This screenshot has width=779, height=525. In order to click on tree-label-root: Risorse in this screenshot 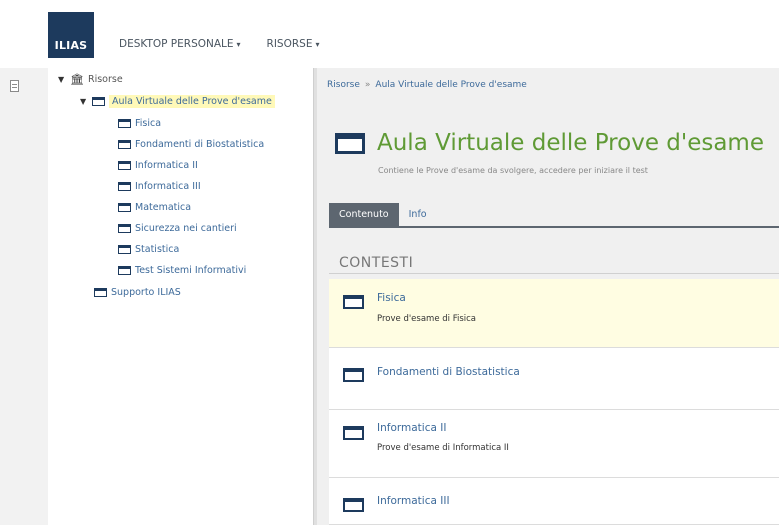, I will do `click(105, 79)`.